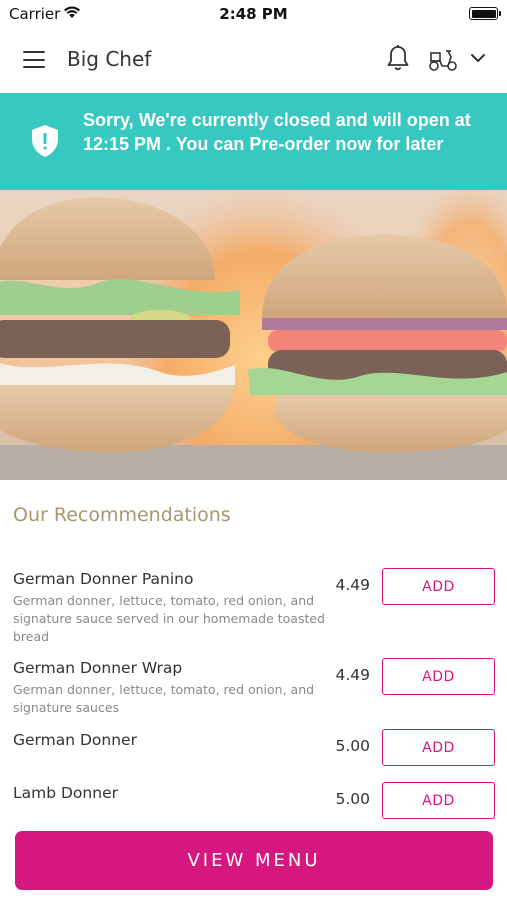 This screenshot has width=507, height=900. Describe the element at coordinates (122, 515) in the screenshot. I see `recommendations-title: Our Recommendations` at that location.